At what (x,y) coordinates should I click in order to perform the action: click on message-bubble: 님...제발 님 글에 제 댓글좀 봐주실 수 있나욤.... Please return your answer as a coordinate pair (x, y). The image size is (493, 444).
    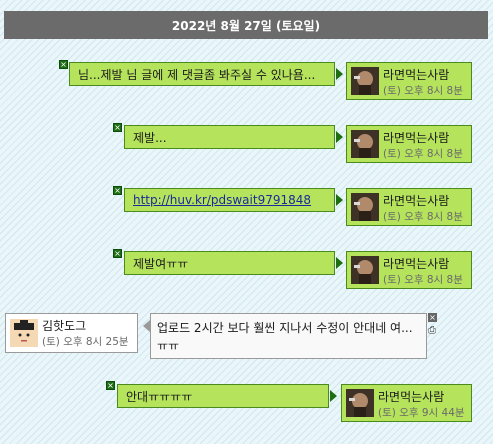
    Looking at the image, I should click on (202, 74).